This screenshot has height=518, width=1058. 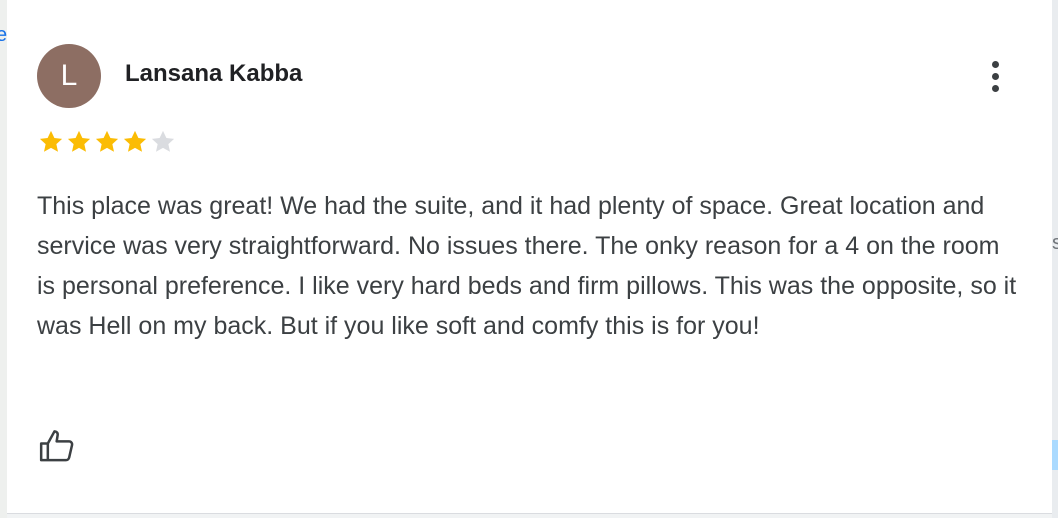 What do you see at coordinates (213, 74) in the screenshot?
I see `reviewer-name: Lansana Kabba` at bounding box center [213, 74].